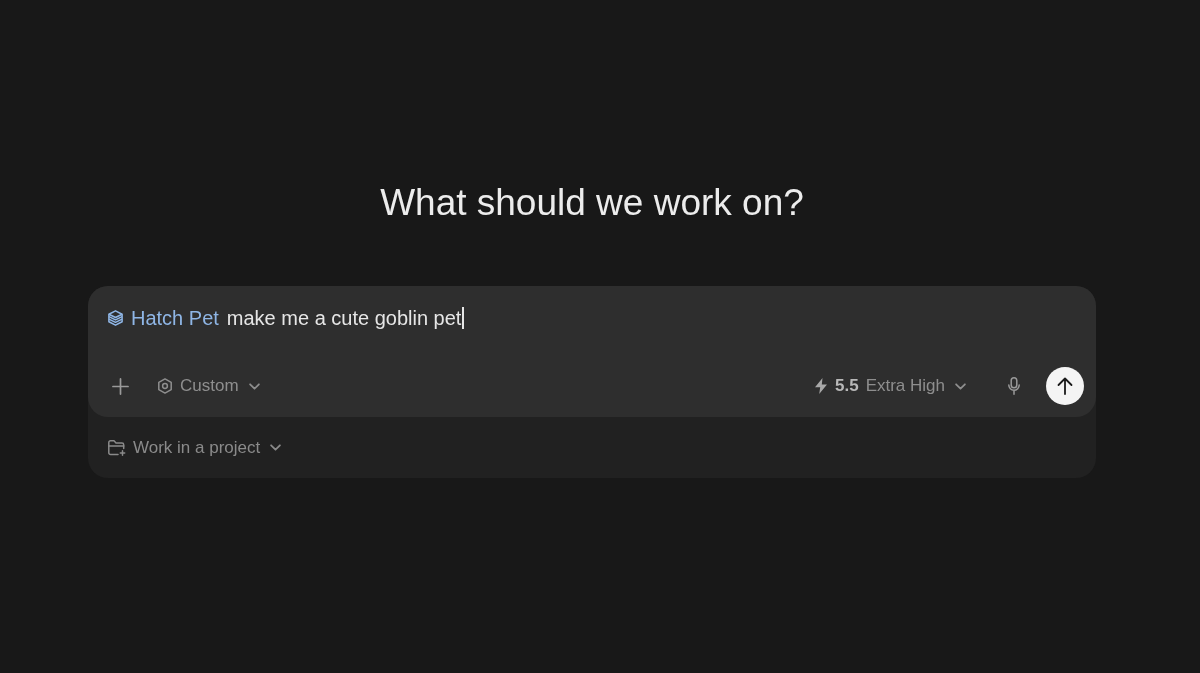 The height and width of the screenshot is (673, 1200). Describe the element at coordinates (208, 386) in the screenshot. I see `mode-dropdown: Custom` at that location.